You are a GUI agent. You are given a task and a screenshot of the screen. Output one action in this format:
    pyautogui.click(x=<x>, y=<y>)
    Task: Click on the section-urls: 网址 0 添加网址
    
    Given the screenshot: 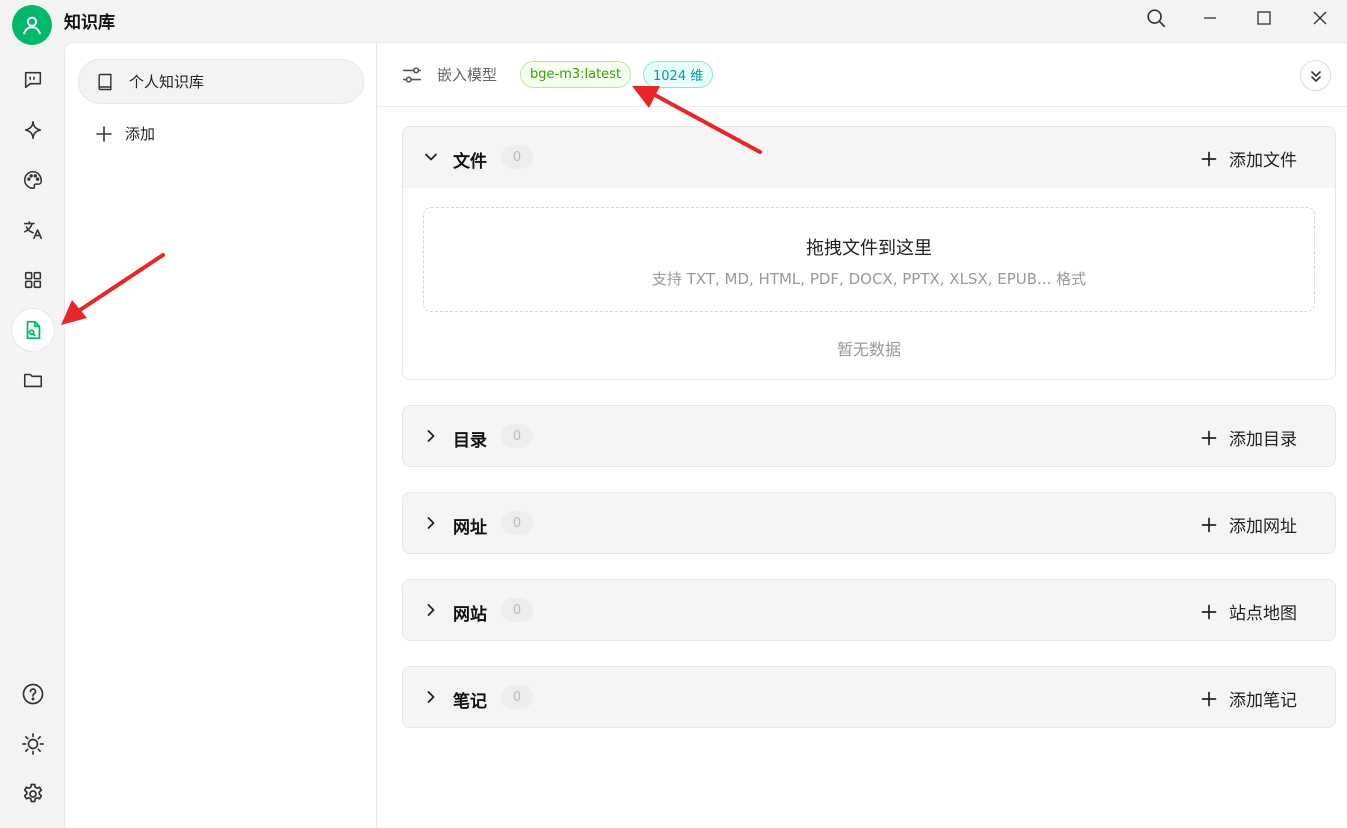 What is the action you would take?
    pyautogui.click(x=869, y=523)
    